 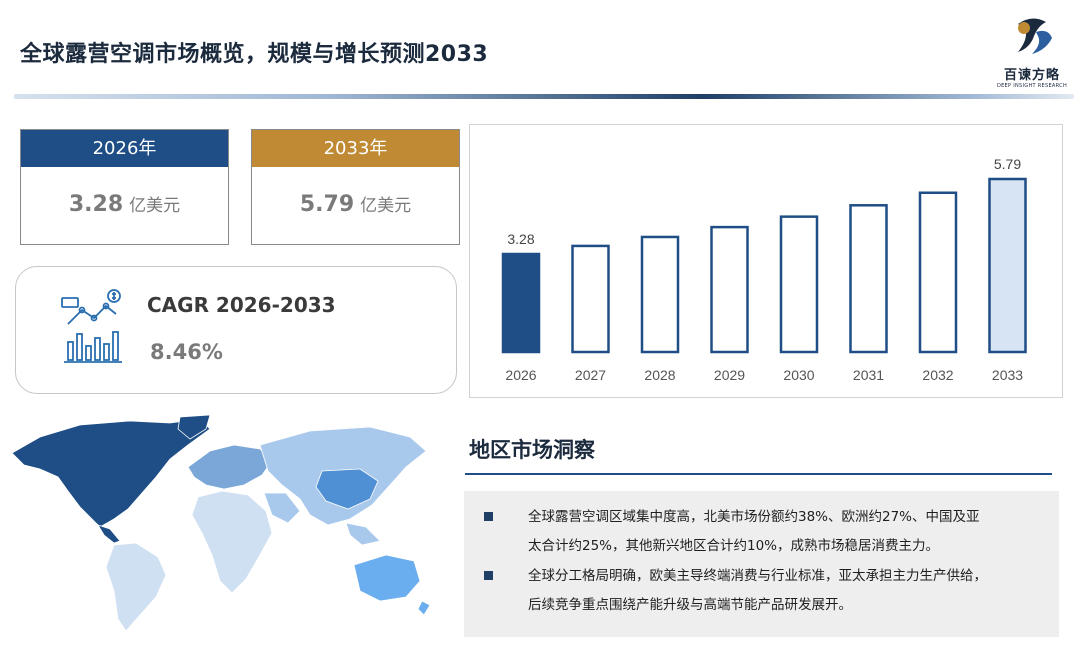 I want to click on bar-2028, so click(x=660, y=294).